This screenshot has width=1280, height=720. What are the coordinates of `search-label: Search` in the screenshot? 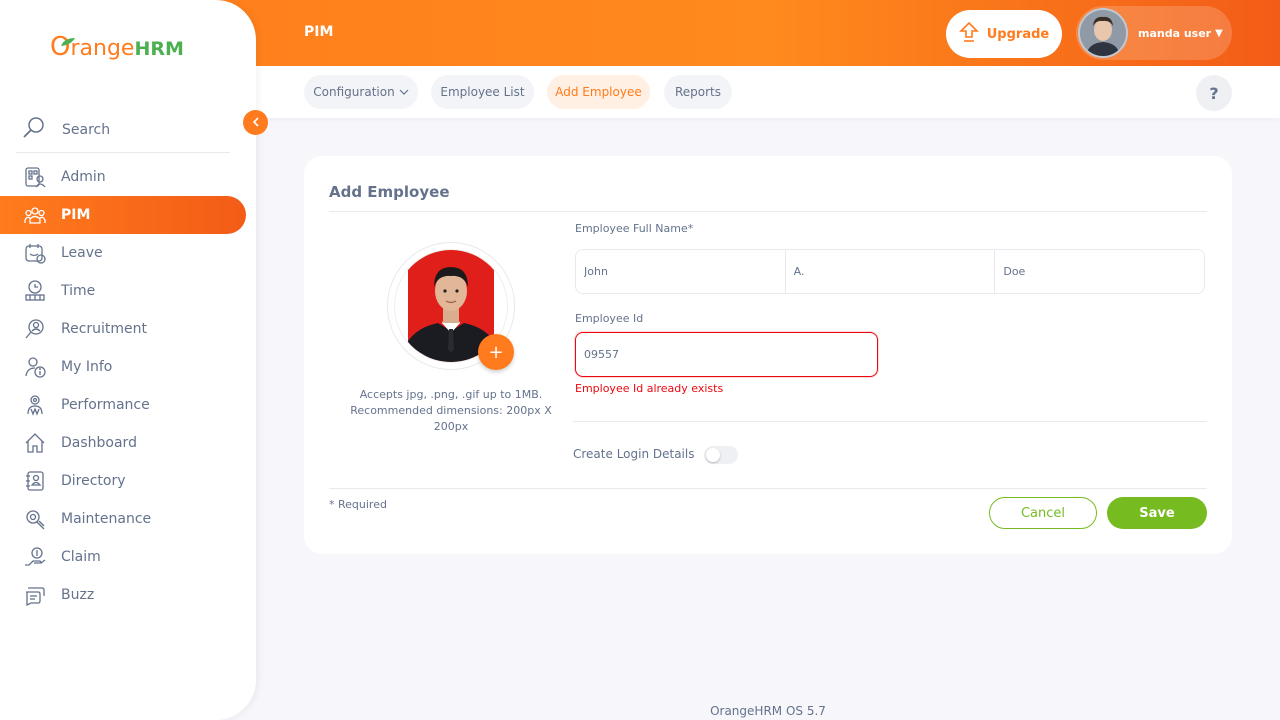 It's located at (86, 130).